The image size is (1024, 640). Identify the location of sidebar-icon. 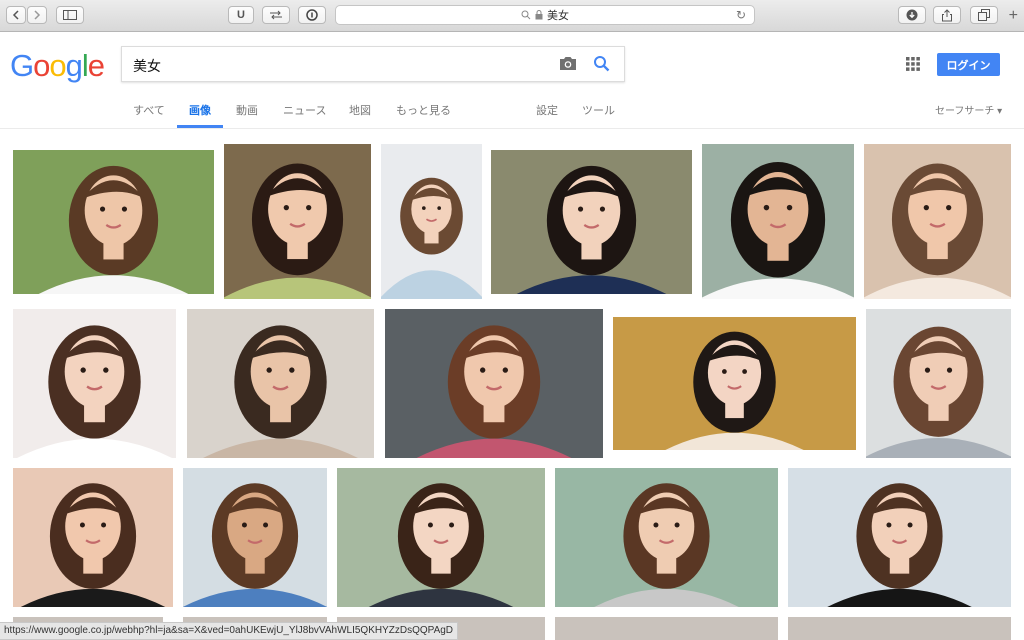
(70, 15).